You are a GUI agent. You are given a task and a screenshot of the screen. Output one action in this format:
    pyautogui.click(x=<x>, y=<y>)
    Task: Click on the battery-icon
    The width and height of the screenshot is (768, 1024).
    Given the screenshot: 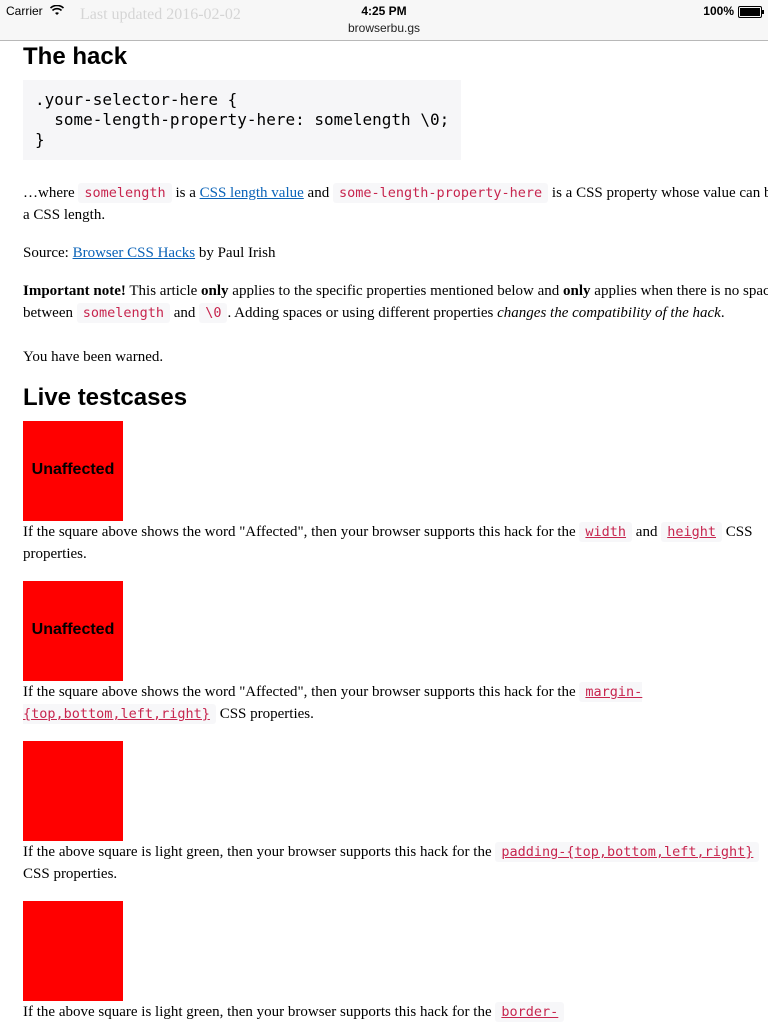 What is the action you would take?
    pyautogui.click(x=751, y=12)
    